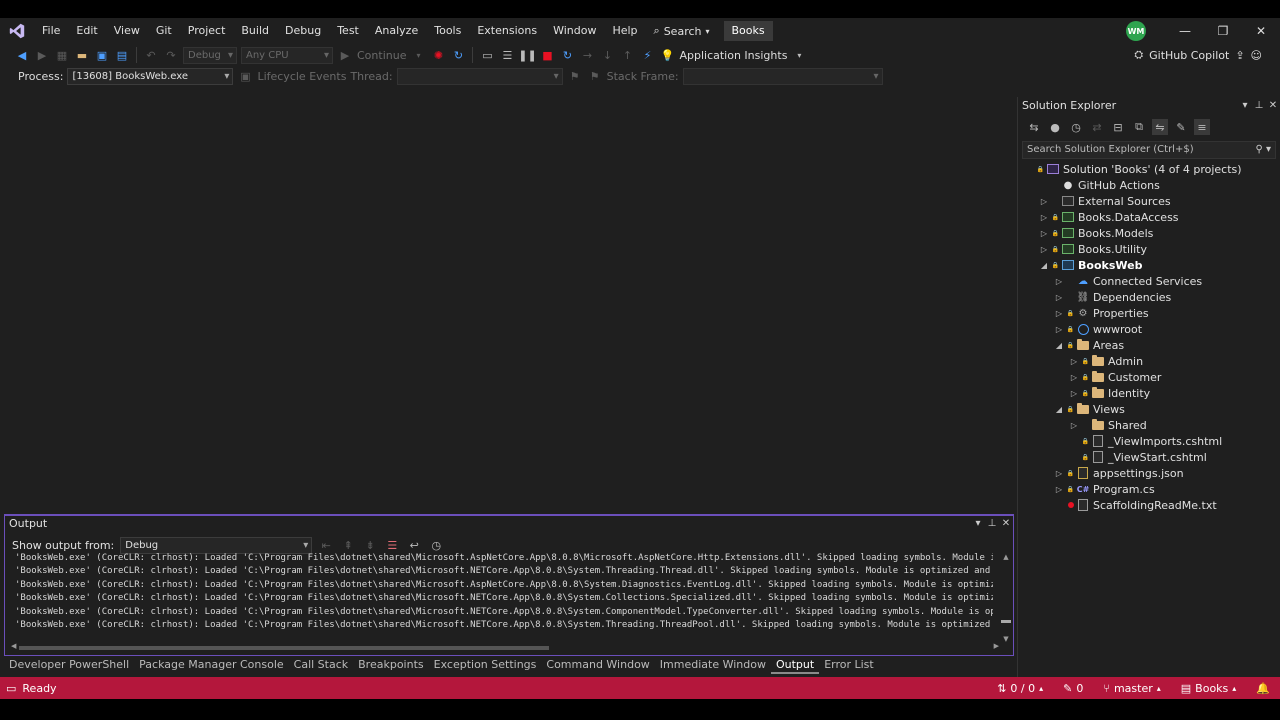 The image size is (1280, 720). Describe the element at coordinates (42, 55) in the screenshot. I see `forward-icon: ▶` at that location.